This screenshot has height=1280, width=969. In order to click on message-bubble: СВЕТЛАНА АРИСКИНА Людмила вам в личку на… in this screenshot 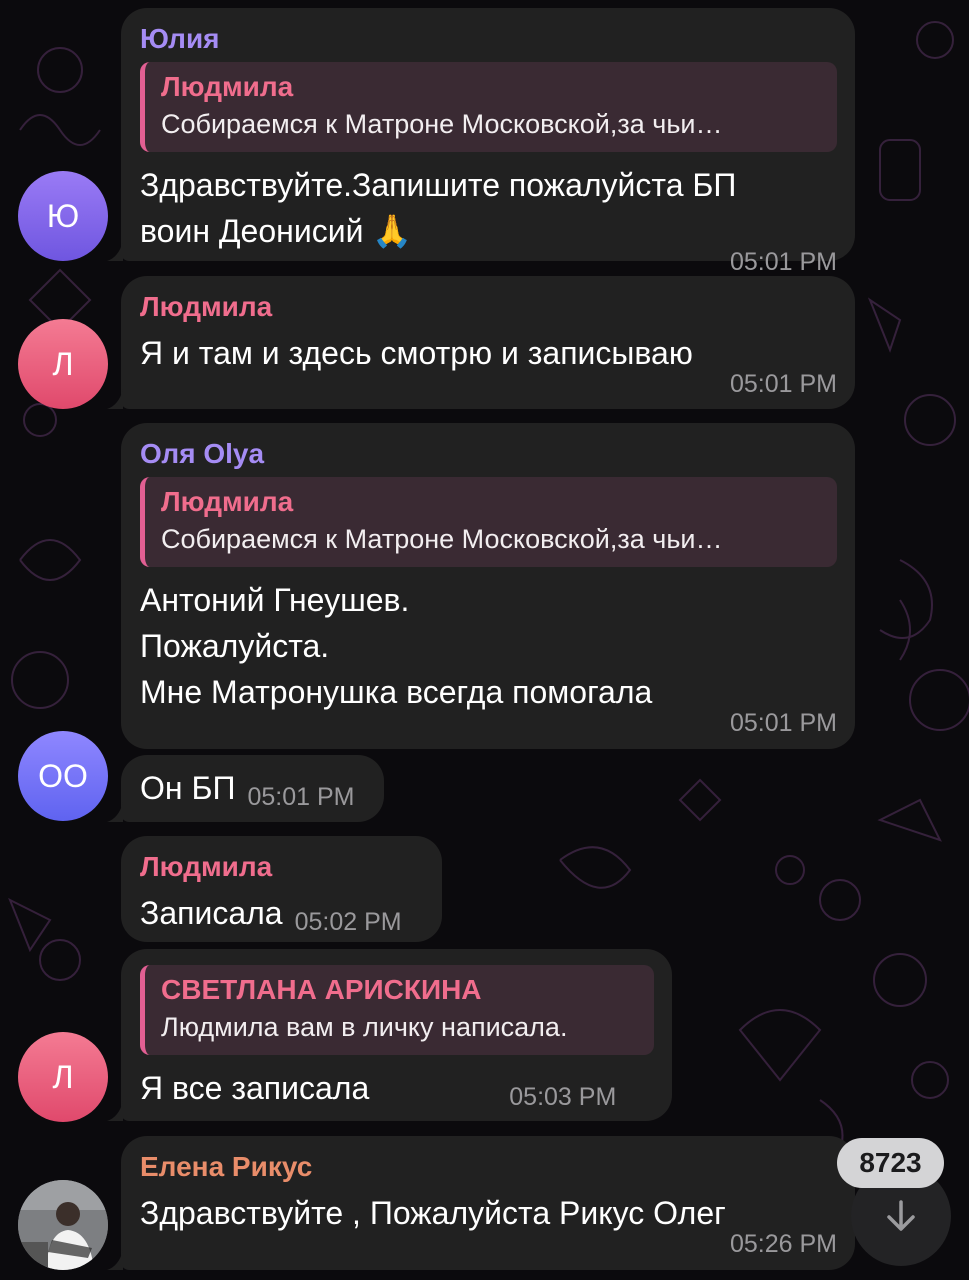, I will do `click(389, 1035)`.